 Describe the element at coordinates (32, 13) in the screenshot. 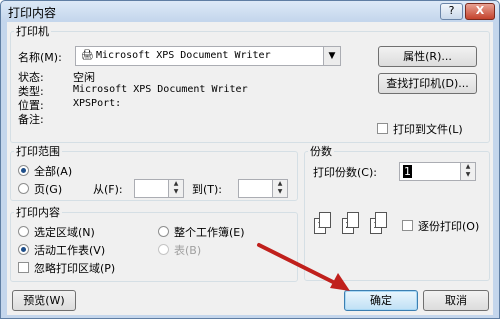

I see `window-title: 打印内容` at that location.